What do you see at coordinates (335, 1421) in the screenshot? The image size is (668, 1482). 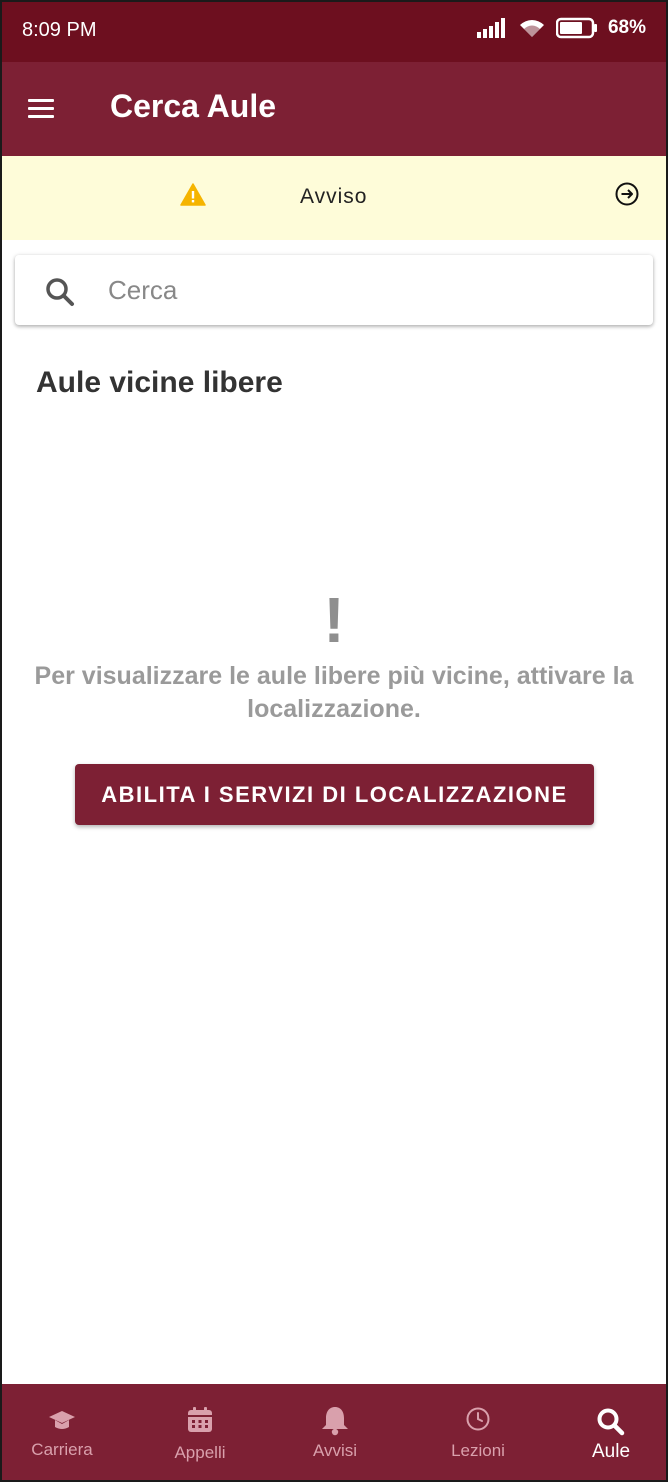 I see `bell-icon` at bounding box center [335, 1421].